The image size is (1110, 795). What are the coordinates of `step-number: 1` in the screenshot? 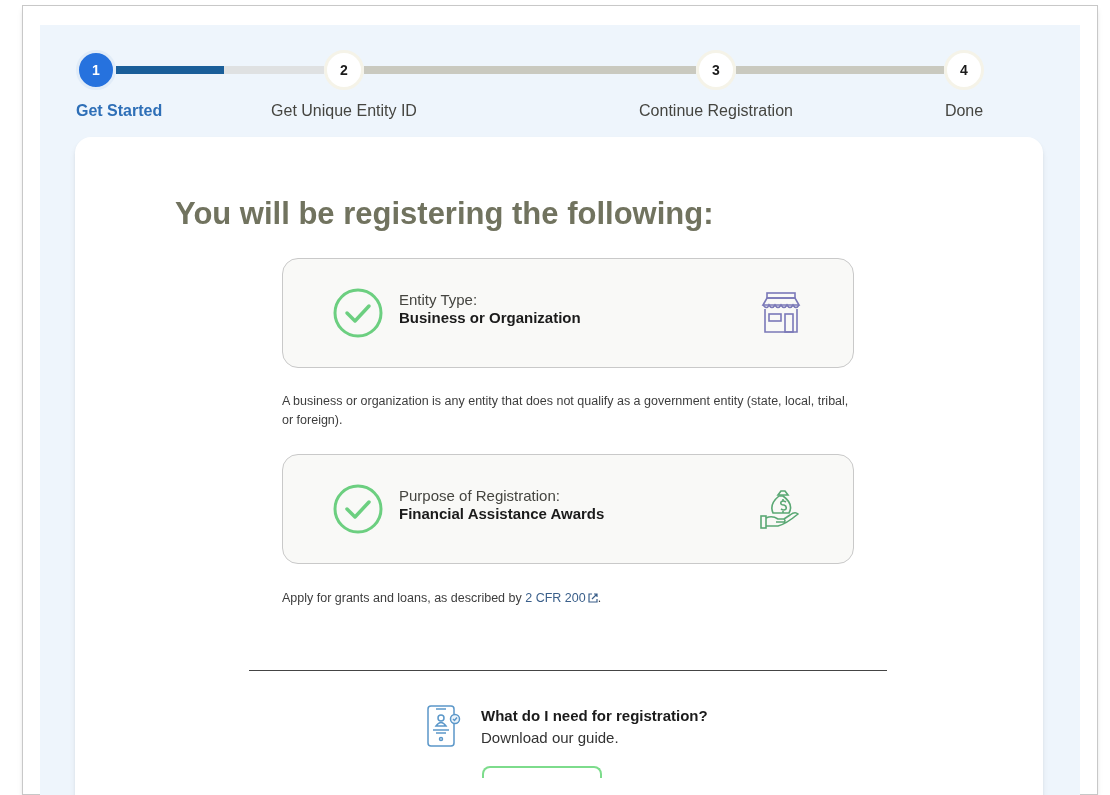 It's located at (96, 70).